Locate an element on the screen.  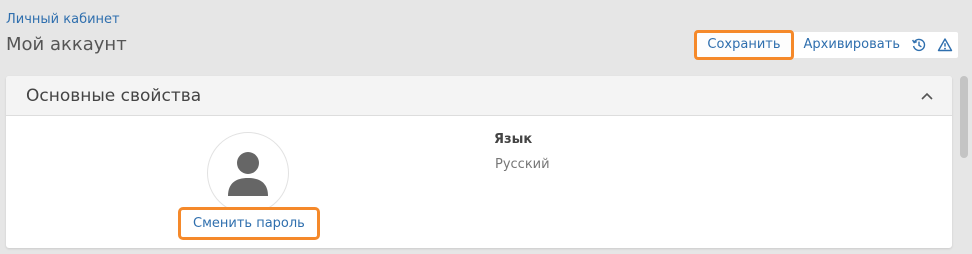
chevron-up-icon is located at coordinates (927, 96).